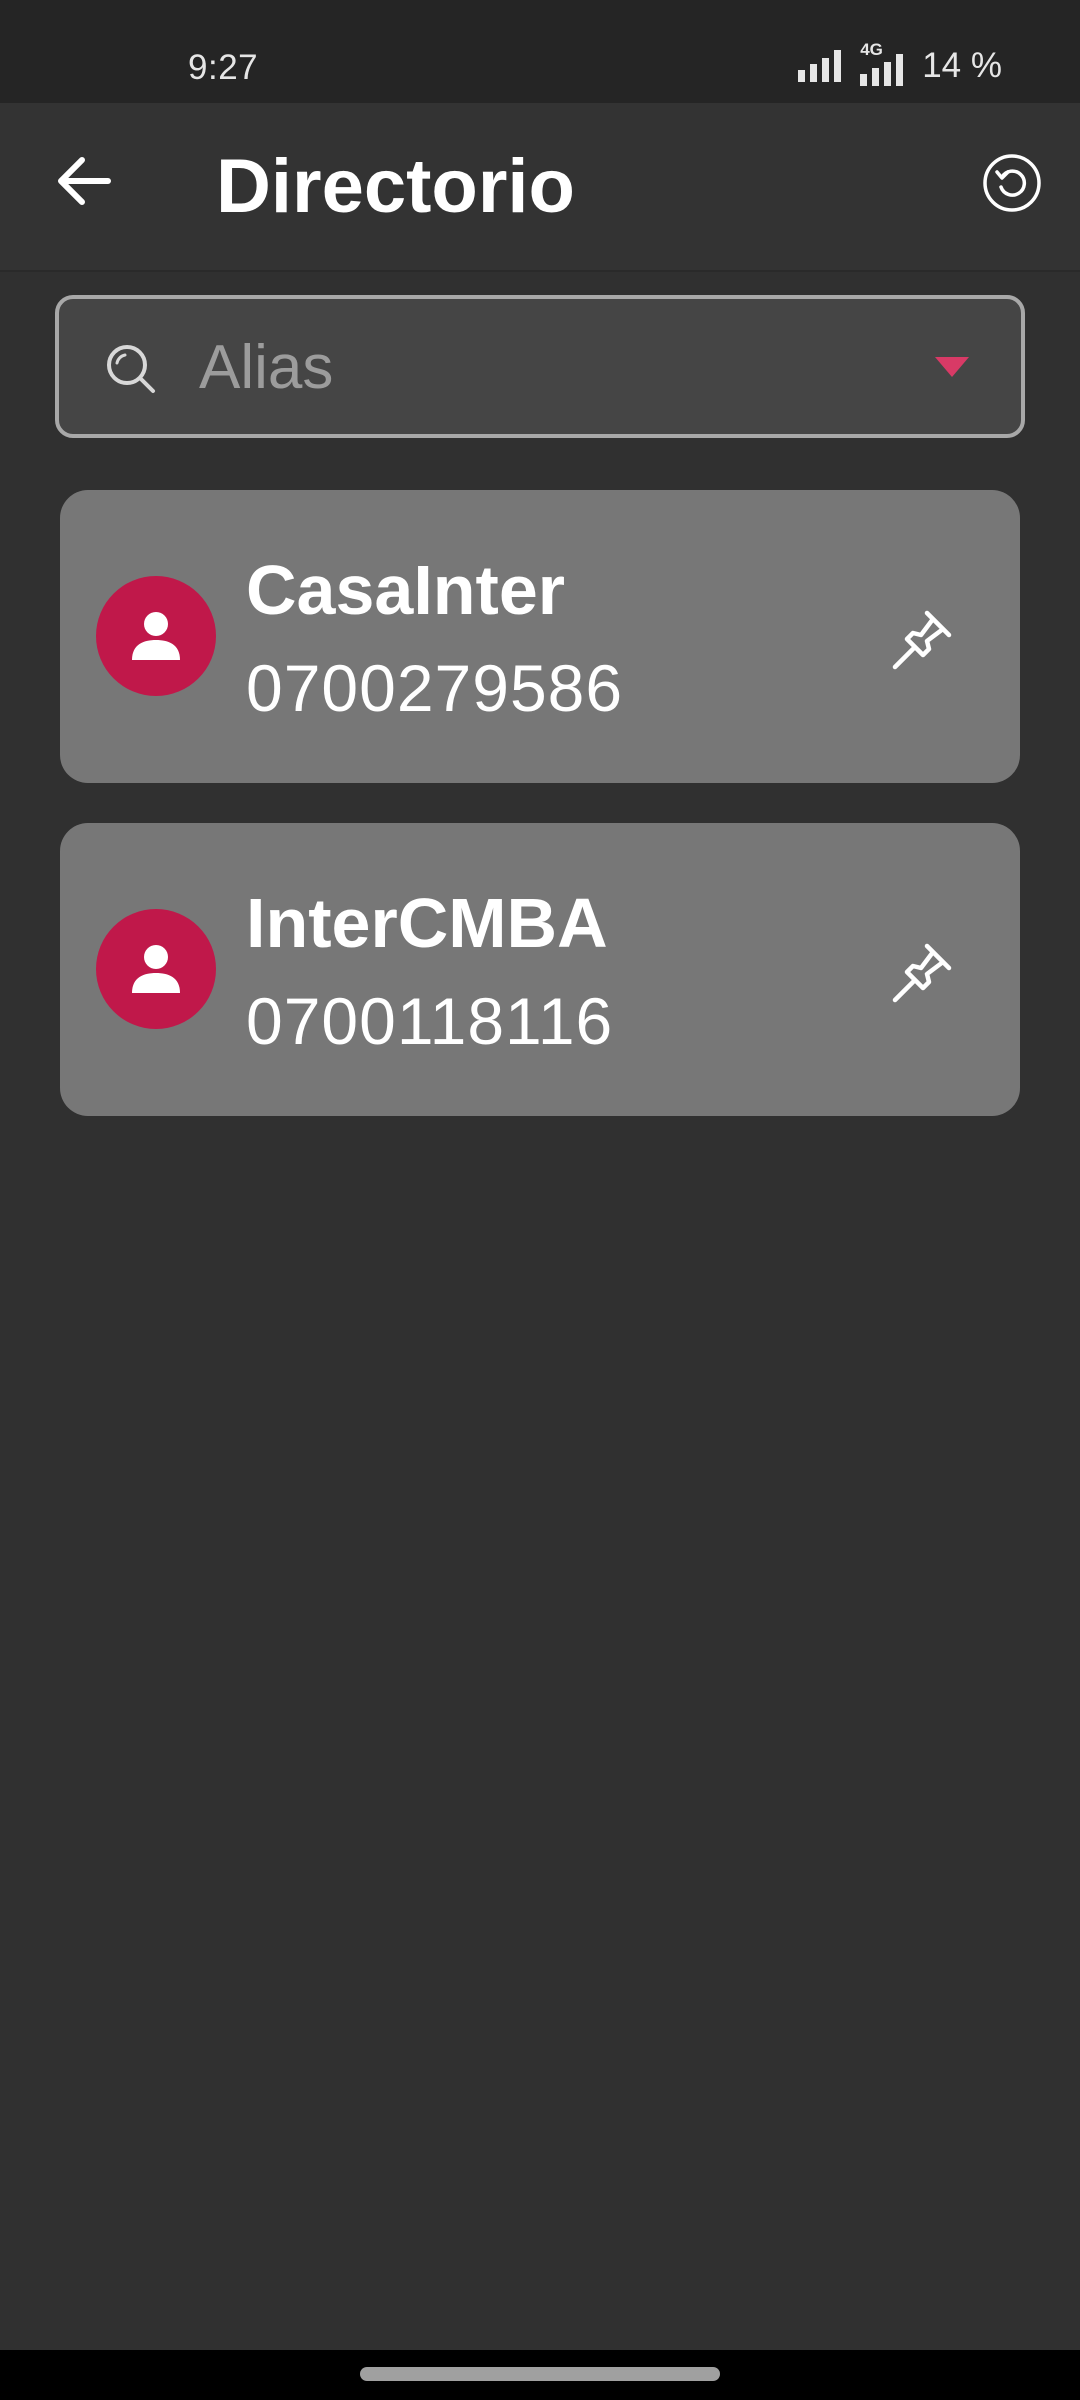 This screenshot has width=1080, height=2400. What do you see at coordinates (406, 590) in the screenshot?
I see `contact-name: CasaInter` at bounding box center [406, 590].